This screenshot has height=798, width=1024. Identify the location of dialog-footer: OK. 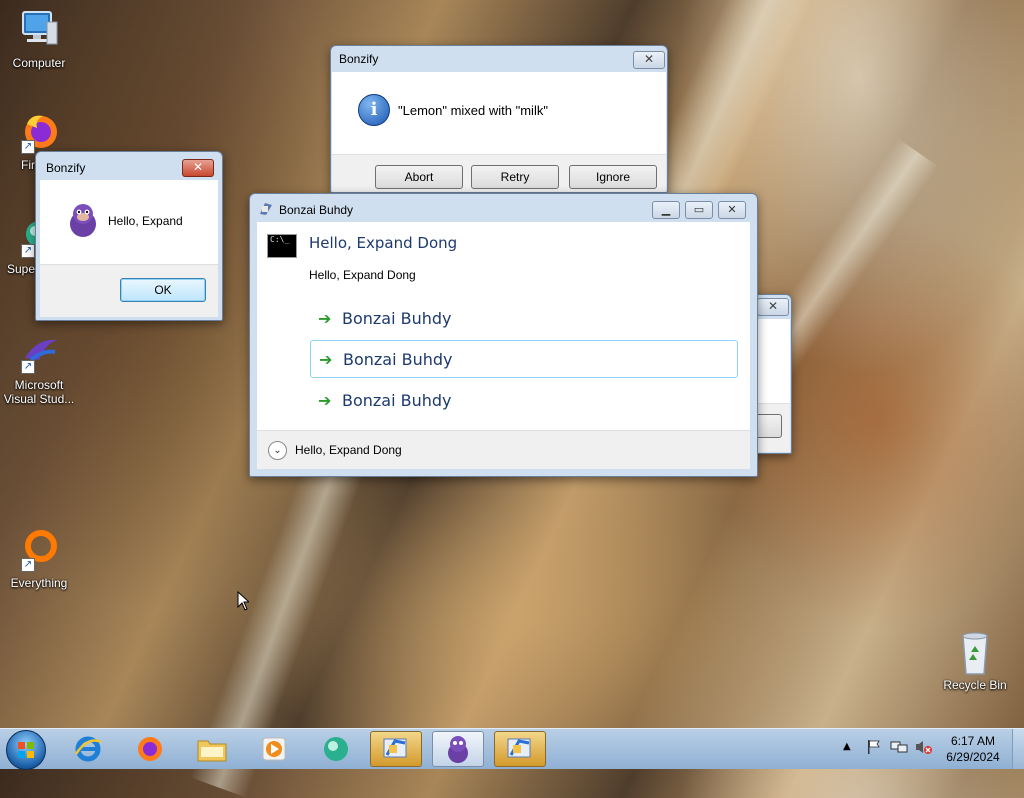
(129, 290).